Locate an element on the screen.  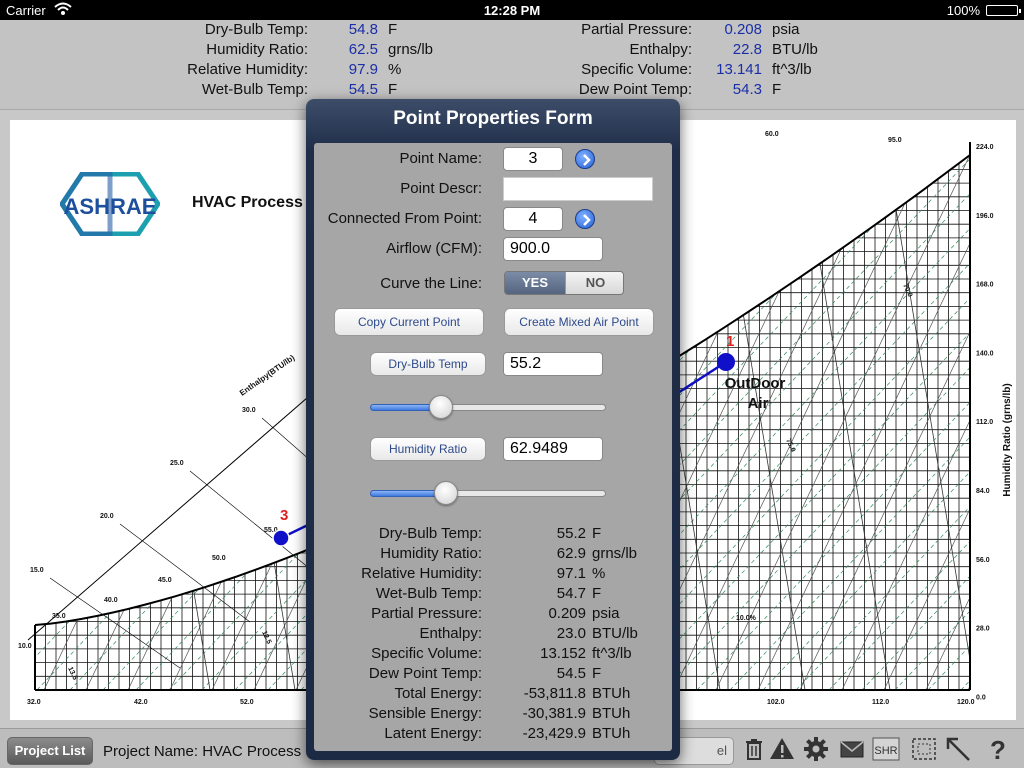
result-label: Sensible Energy: is located at coordinates (425, 713).